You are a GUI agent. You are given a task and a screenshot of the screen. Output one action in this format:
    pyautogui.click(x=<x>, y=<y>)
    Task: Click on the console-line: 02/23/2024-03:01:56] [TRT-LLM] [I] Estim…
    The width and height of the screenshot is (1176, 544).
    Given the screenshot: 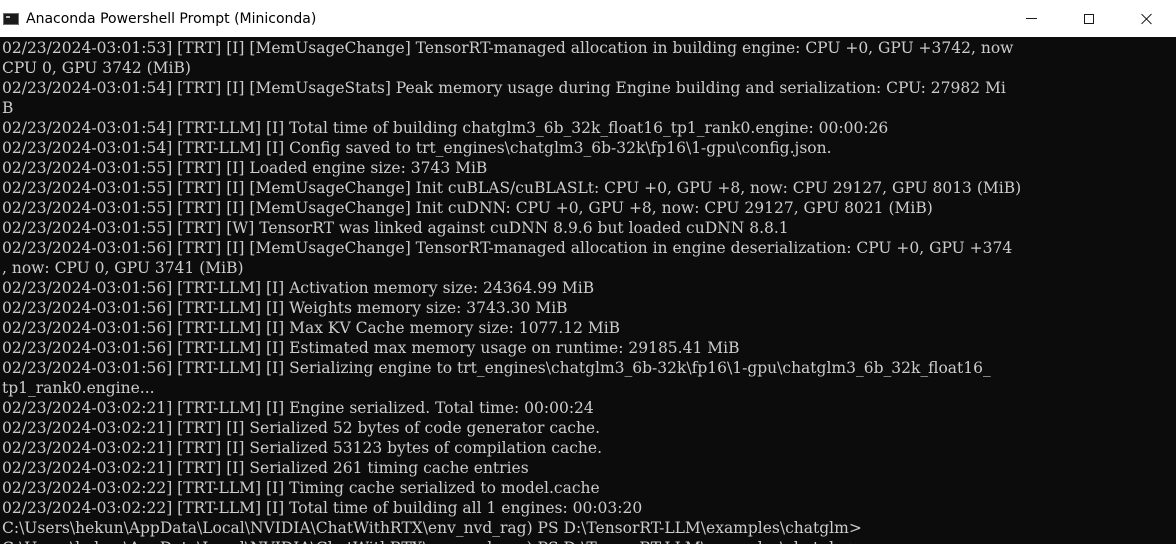 What is the action you would take?
    pyautogui.click(x=371, y=348)
    